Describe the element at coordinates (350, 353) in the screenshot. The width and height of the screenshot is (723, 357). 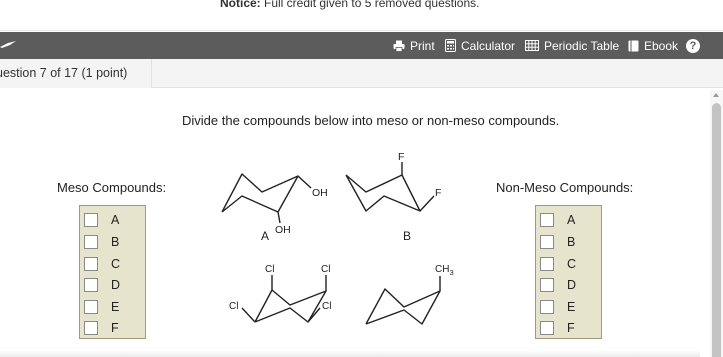
I see `footer-edge` at that location.